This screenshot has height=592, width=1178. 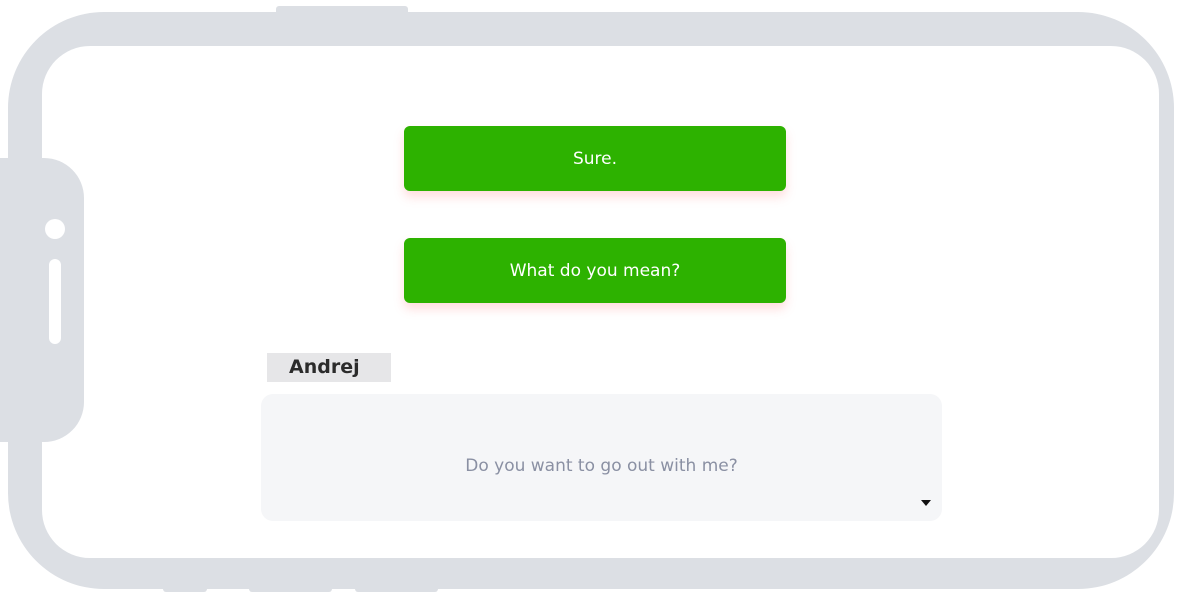 What do you see at coordinates (595, 158) in the screenshot?
I see `choice-button-sure: Sure.` at bounding box center [595, 158].